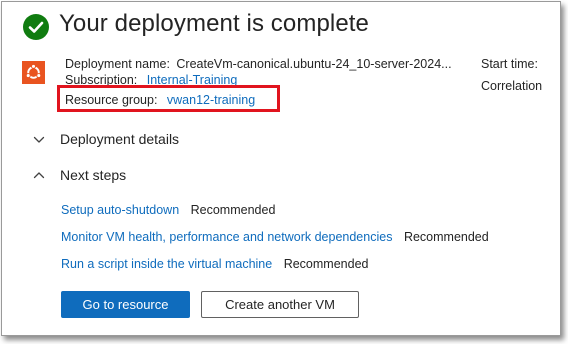 The width and height of the screenshot is (568, 344). Describe the element at coordinates (214, 23) in the screenshot. I see `page-title: Your deployment is complete` at that location.